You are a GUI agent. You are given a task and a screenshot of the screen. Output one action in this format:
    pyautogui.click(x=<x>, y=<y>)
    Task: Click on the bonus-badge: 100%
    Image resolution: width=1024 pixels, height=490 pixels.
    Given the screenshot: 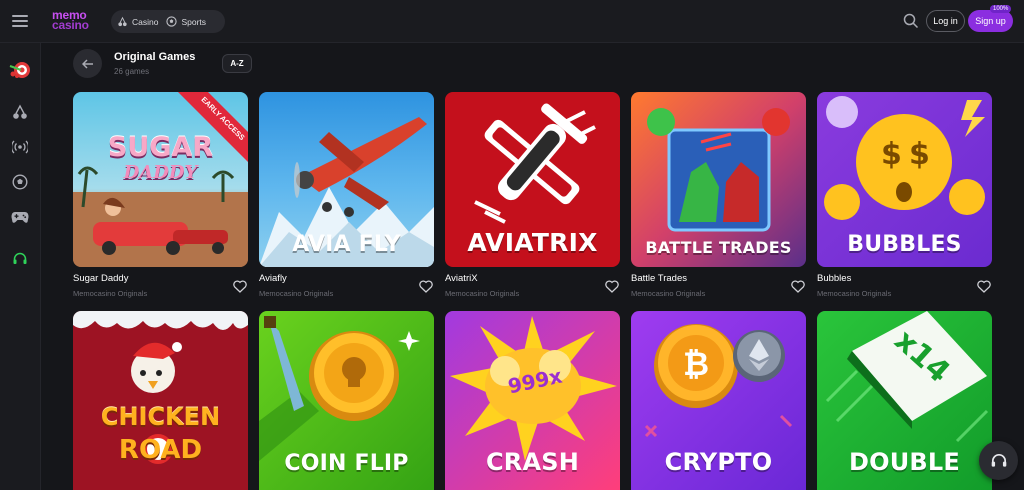 What is the action you would take?
    pyautogui.click(x=1001, y=9)
    